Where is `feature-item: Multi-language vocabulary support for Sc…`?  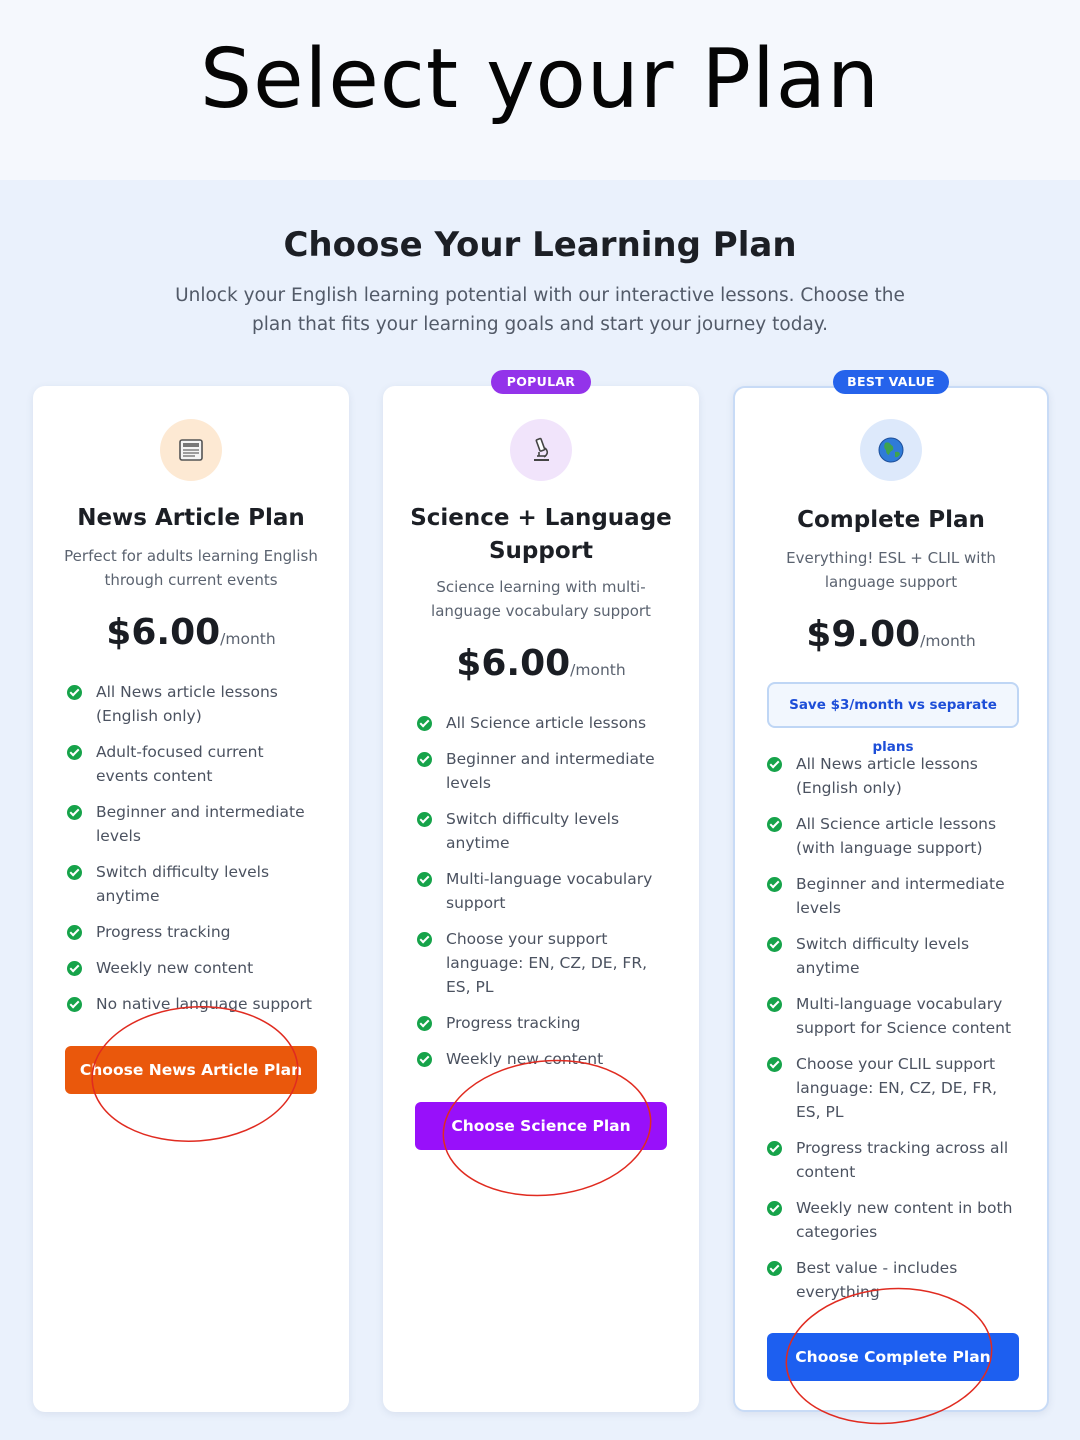 feature-item: Multi-language vocabulary support for Sc… is located at coordinates (893, 1016).